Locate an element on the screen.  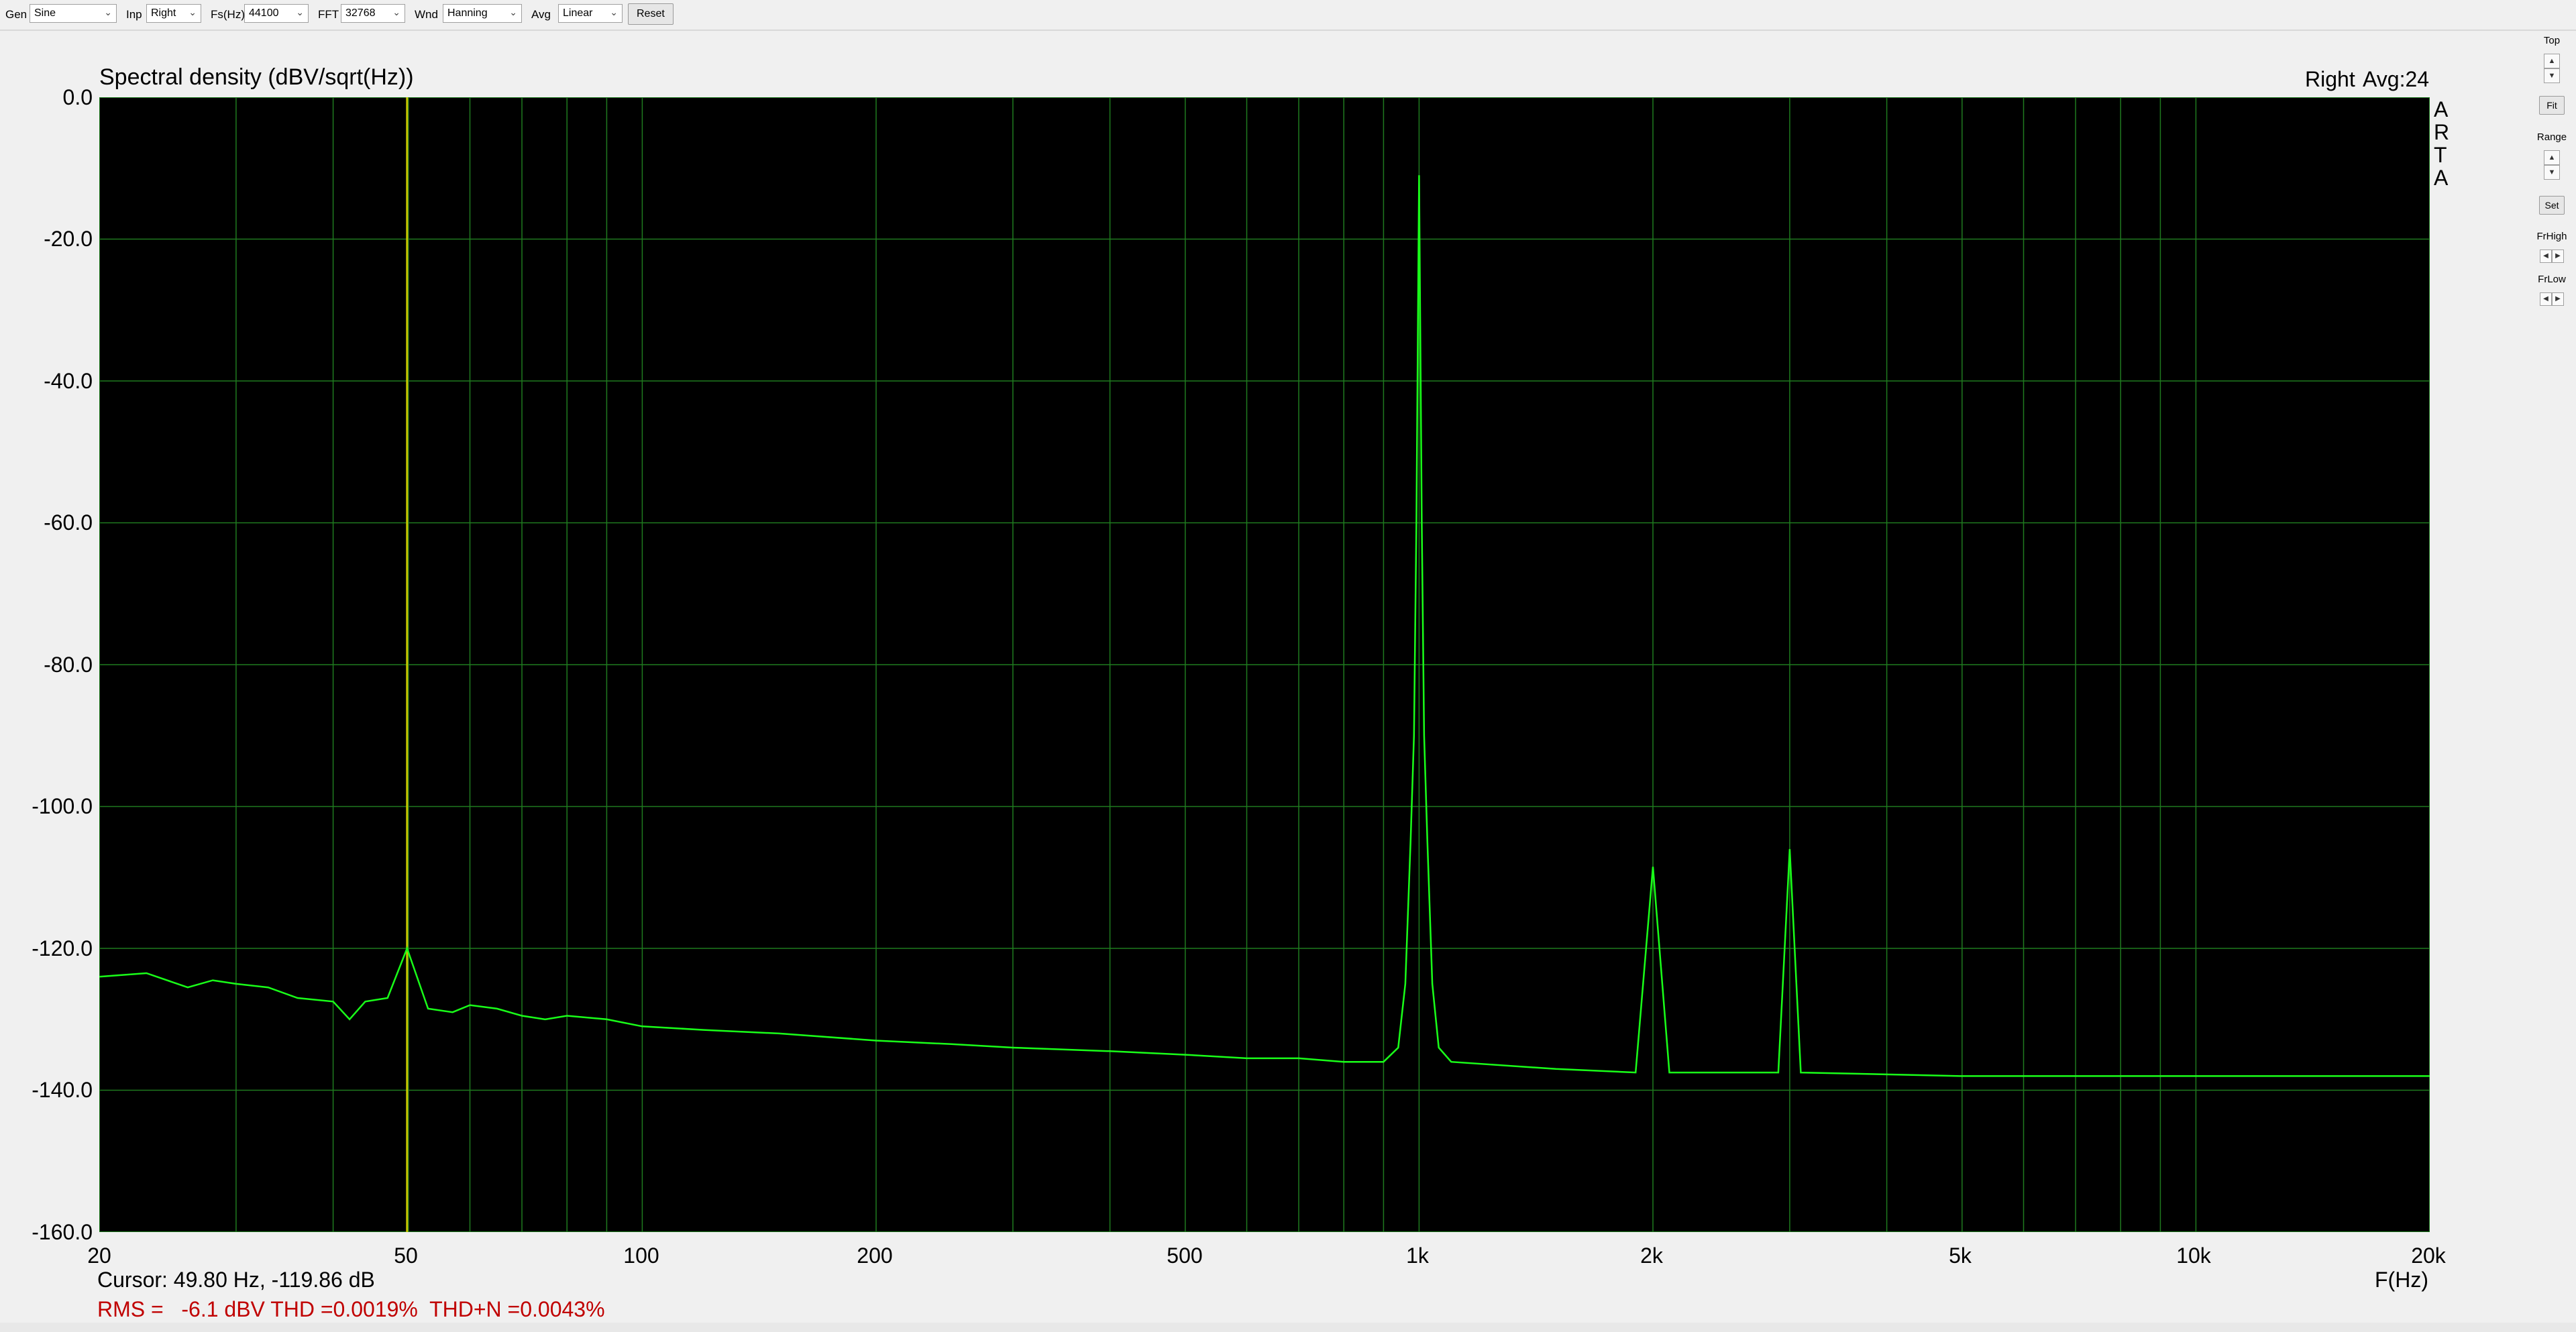
fft-select-value: 32768 is located at coordinates (360, 13).